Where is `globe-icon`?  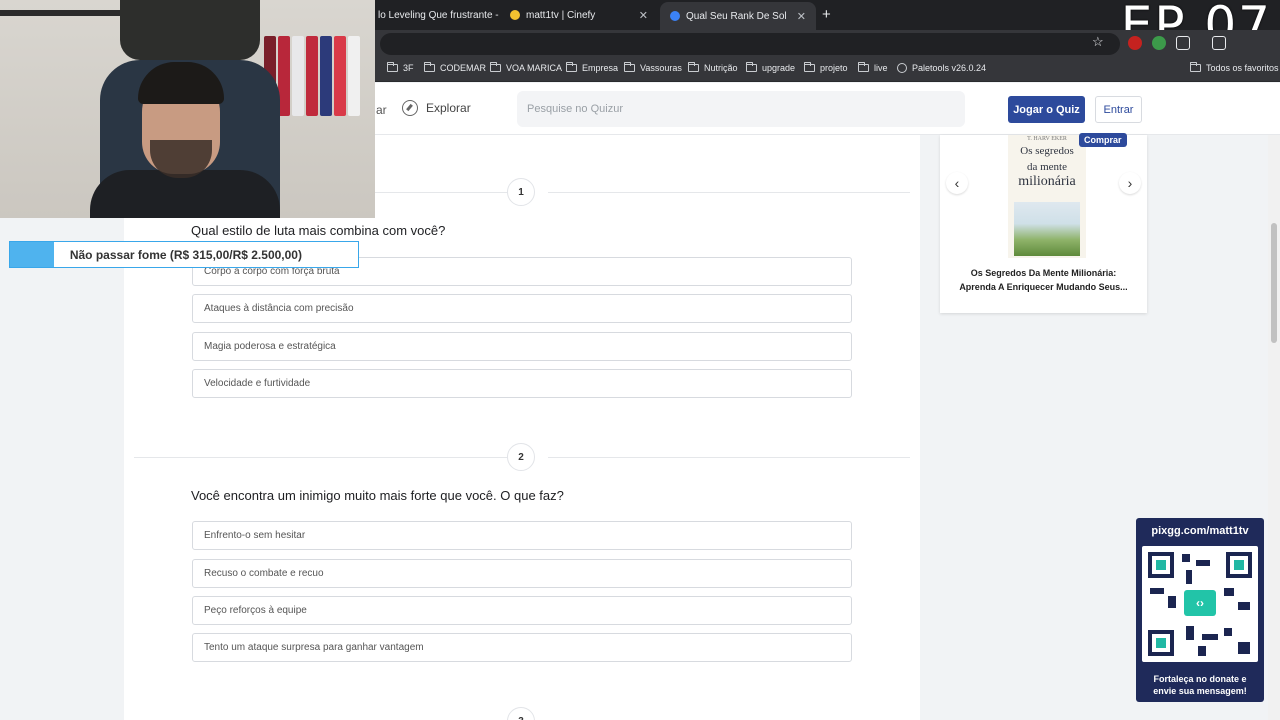 globe-icon is located at coordinates (902, 68).